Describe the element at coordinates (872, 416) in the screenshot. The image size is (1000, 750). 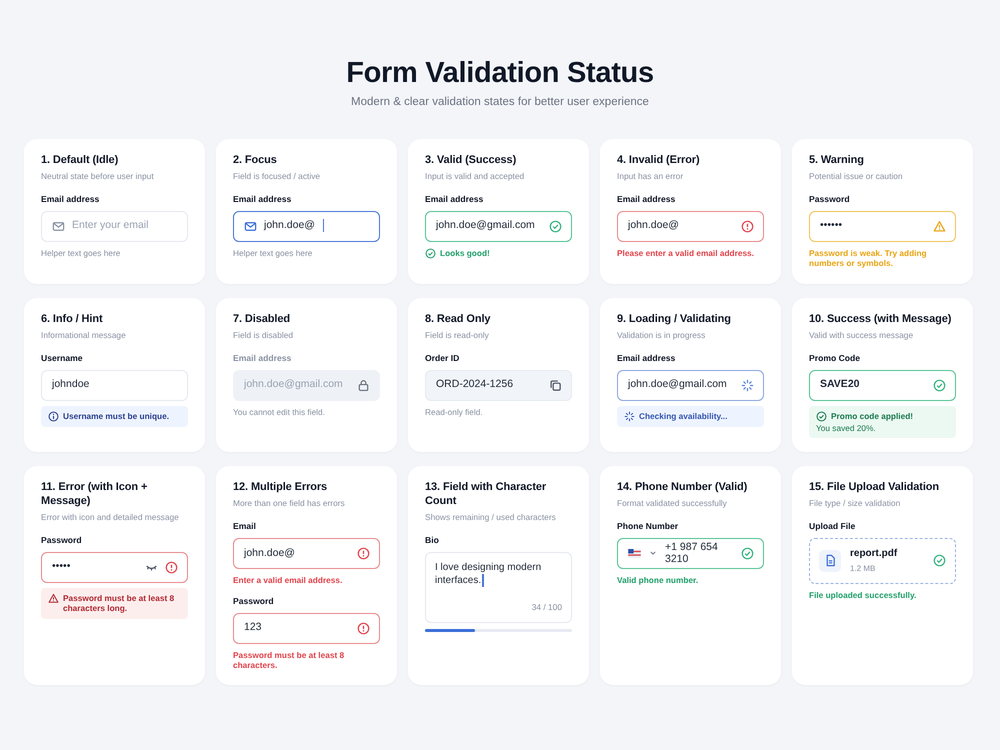
I see `message-text: Promo code applied!` at that location.